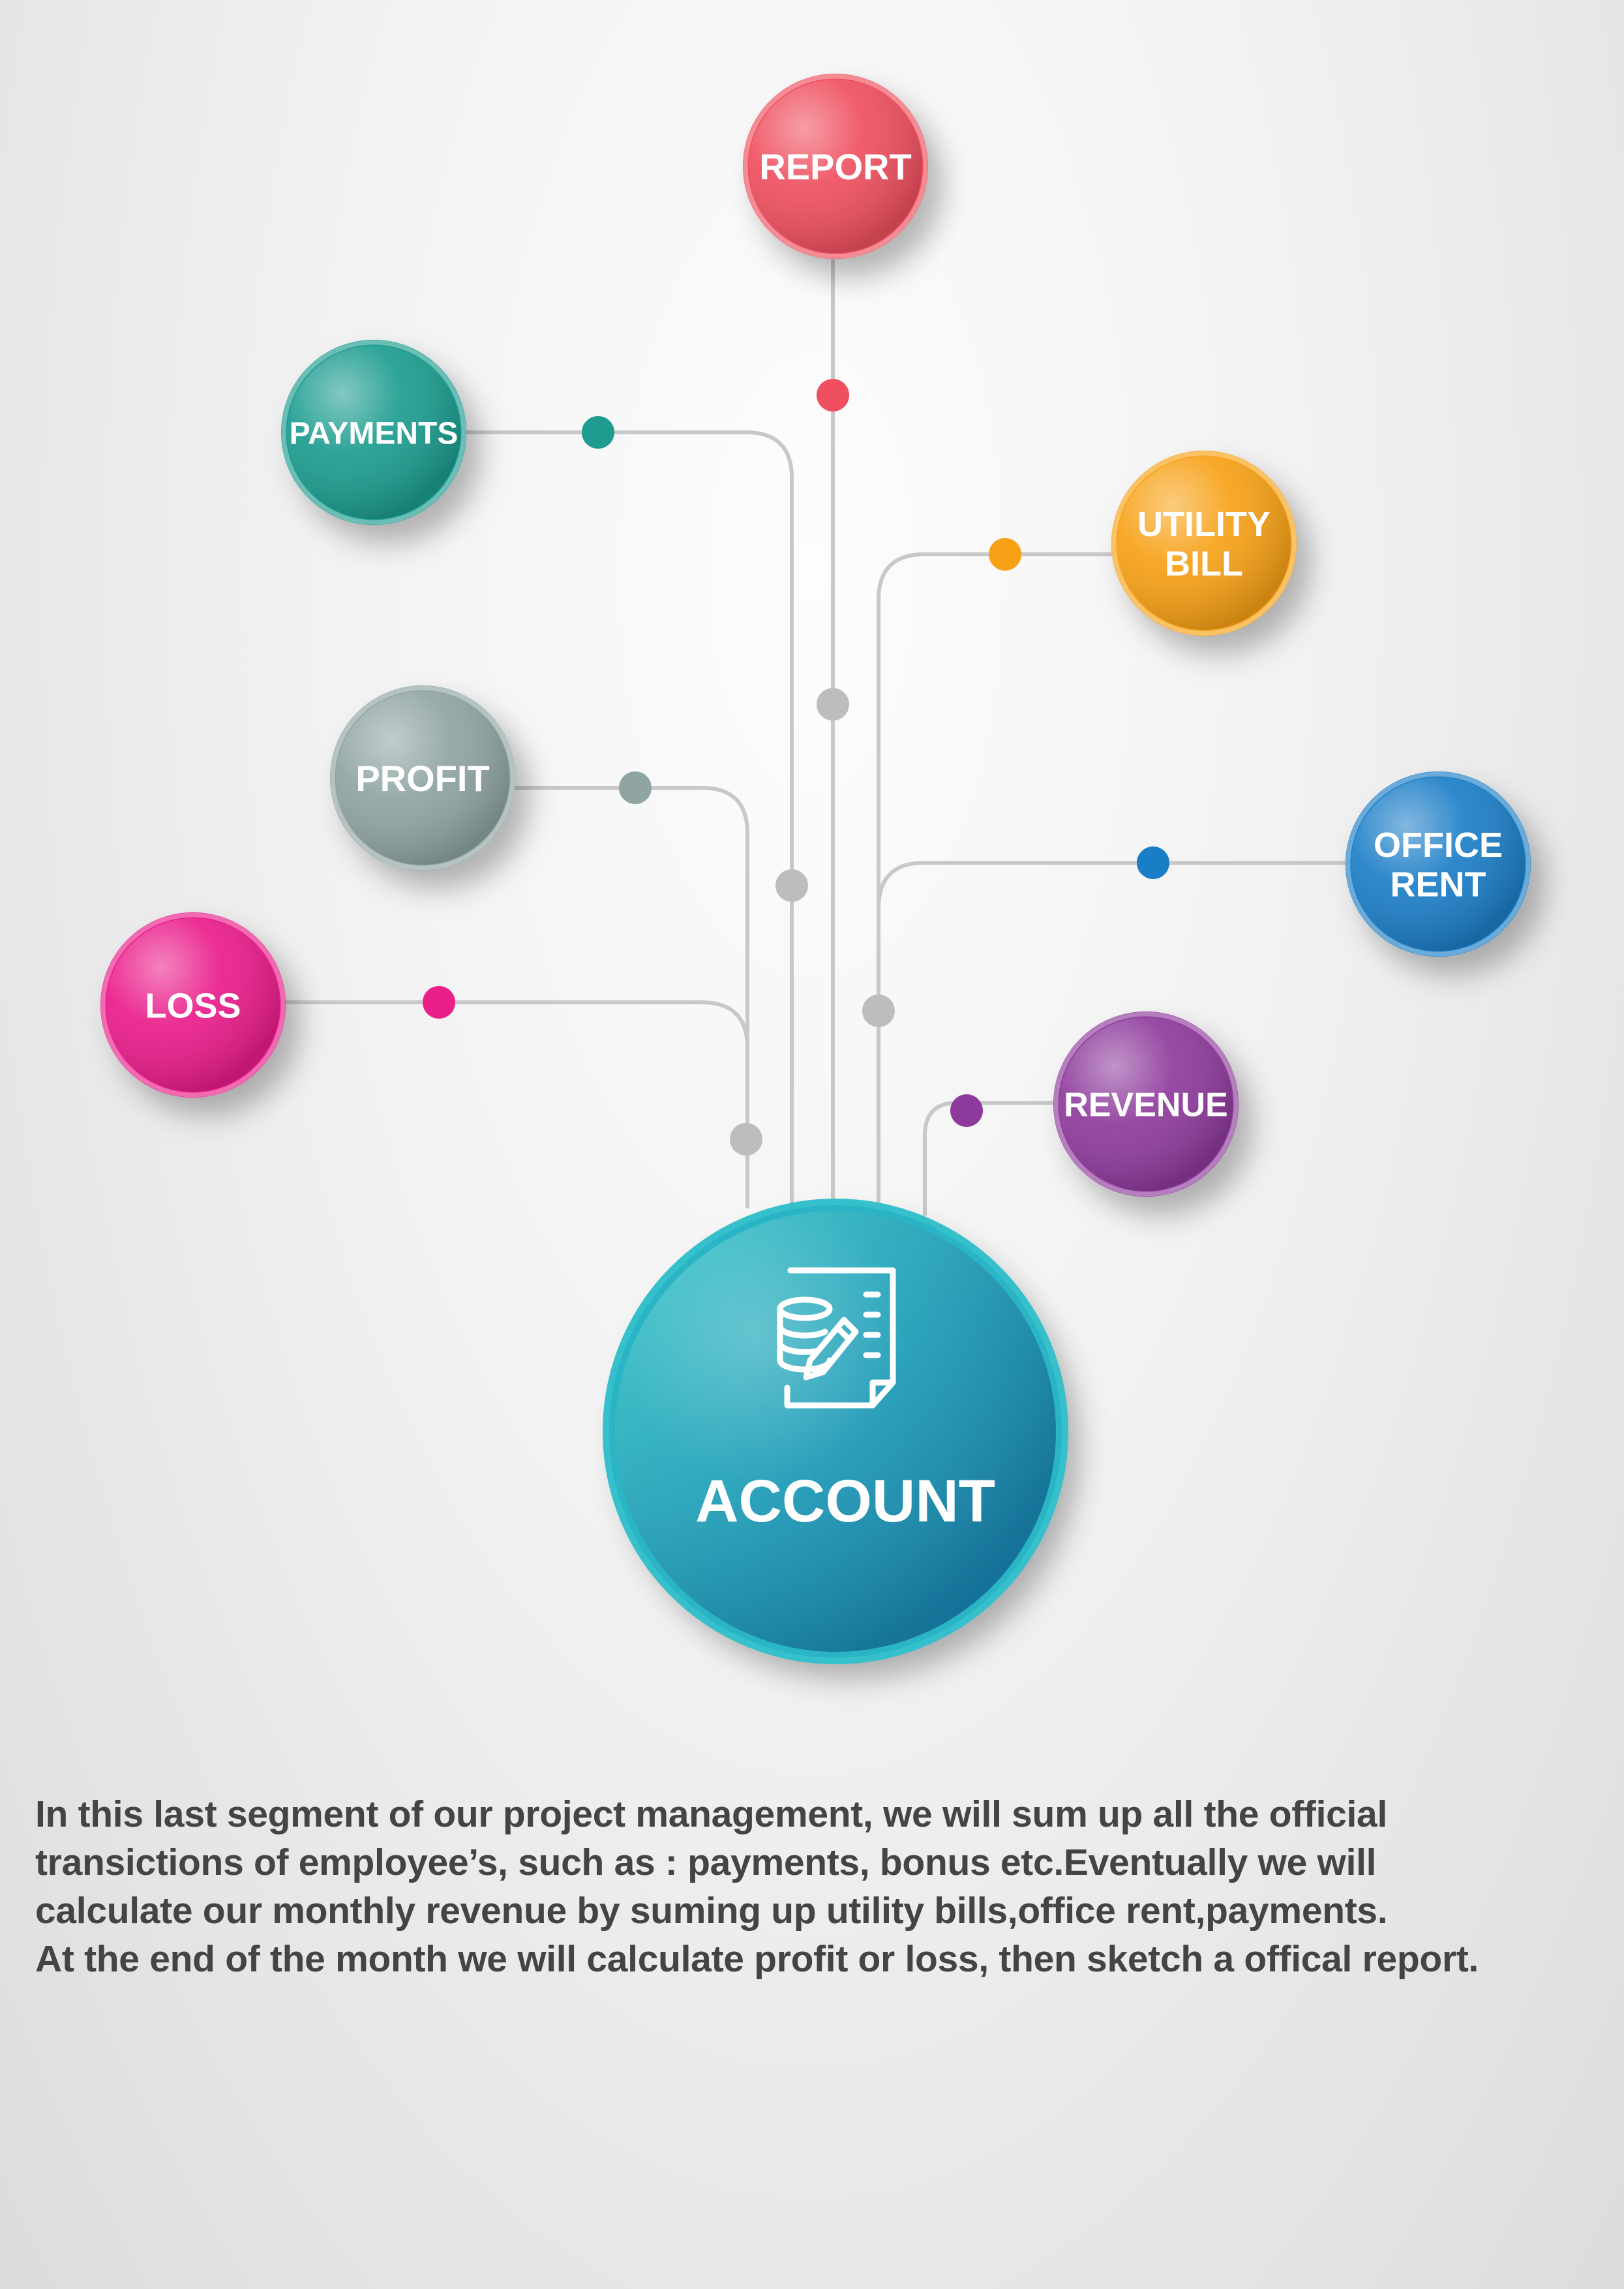 This screenshot has width=1624, height=2289. I want to click on utility-bill-label: BILL, so click(1204, 564).